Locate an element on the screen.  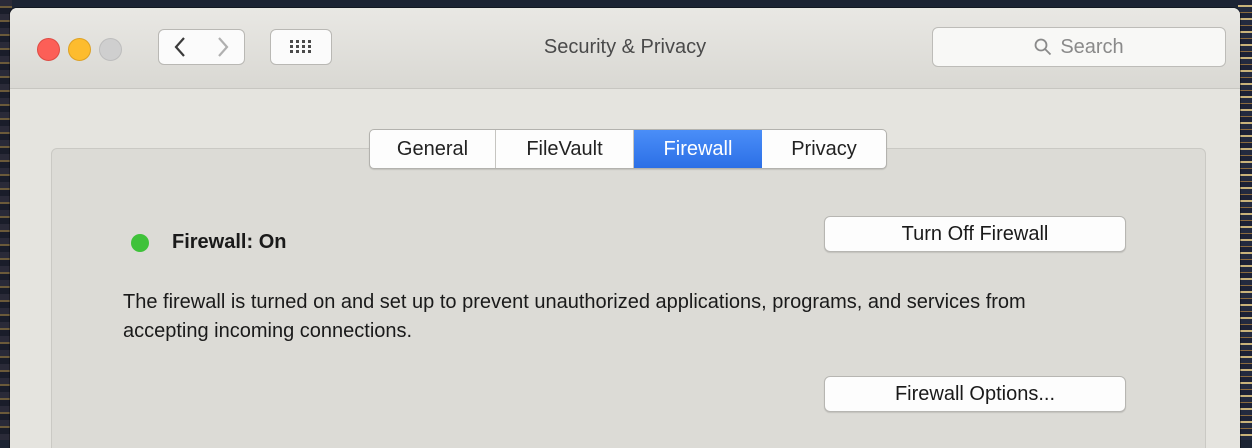
firewall-status-label: Firewall: On is located at coordinates (229, 242).